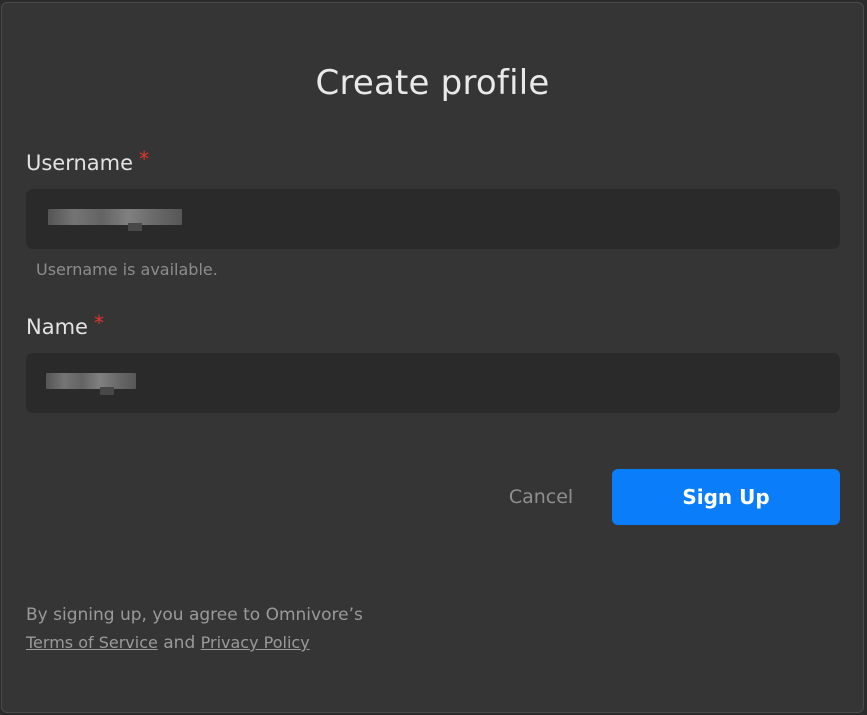 This screenshot has width=867, height=715. I want to click on legal-prefix: By signing up, you agree to Omnivore’s, so click(194, 615).